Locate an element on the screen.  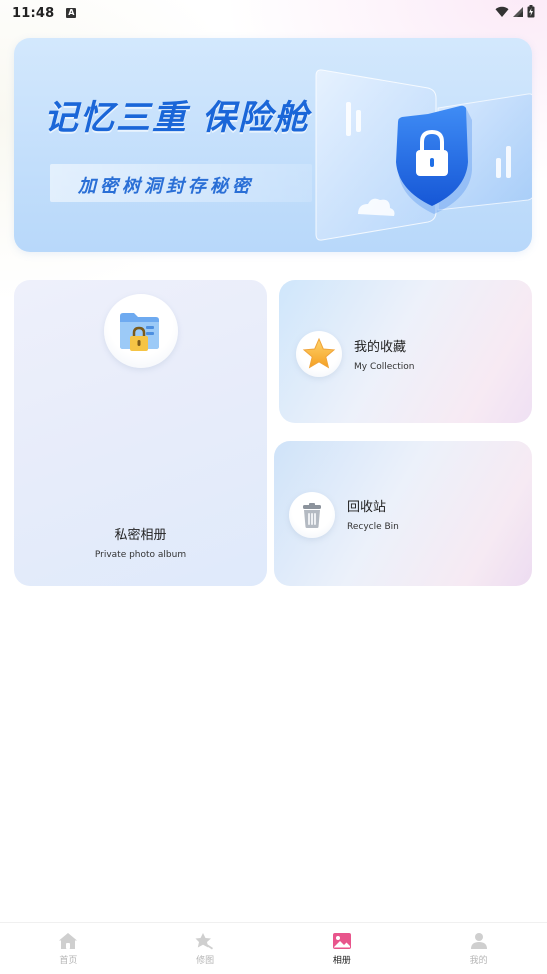
a-letter-icon: A is located at coordinates (71, 13).